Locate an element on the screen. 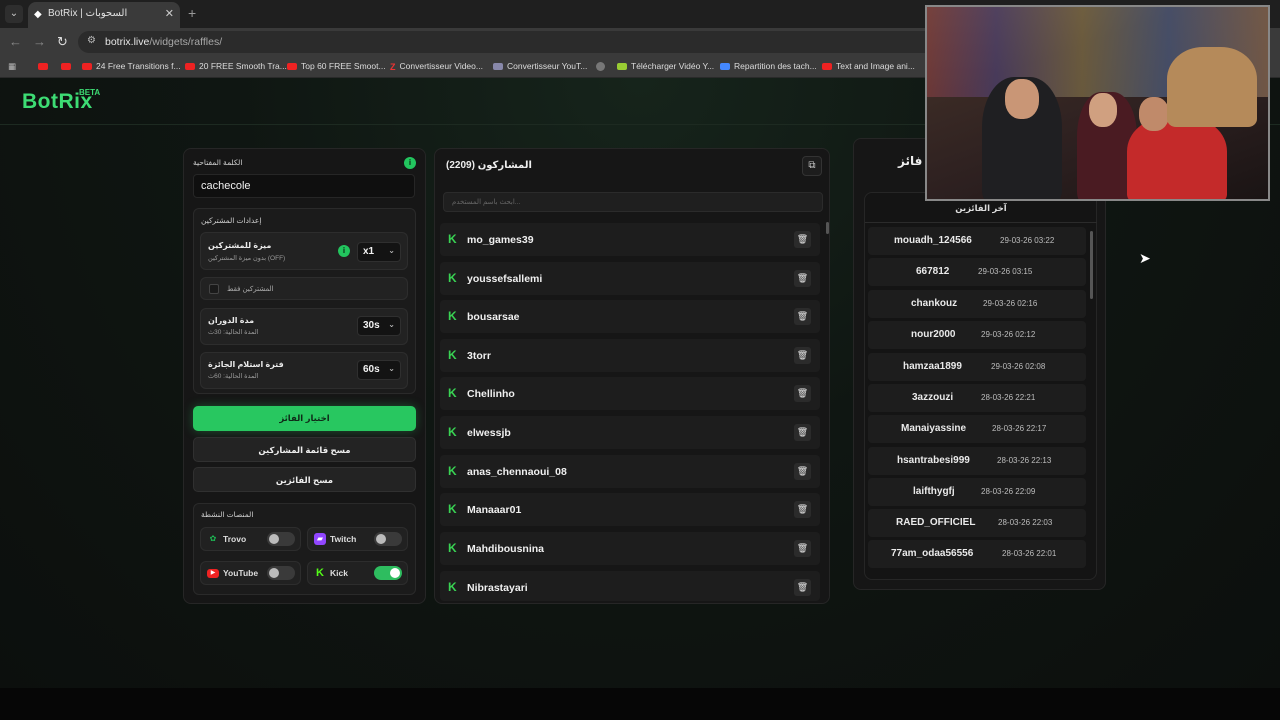 The height and width of the screenshot is (720, 1280). platform-twitch: ▰ Twitch is located at coordinates (357, 539).